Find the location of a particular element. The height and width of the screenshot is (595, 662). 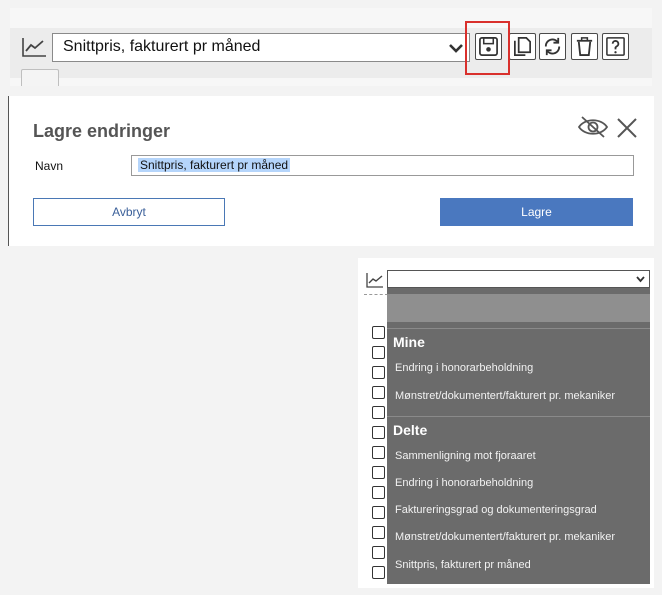

dropdown-option: Faktureringsgrad og dokumenteringsgrad is located at coordinates (496, 510).